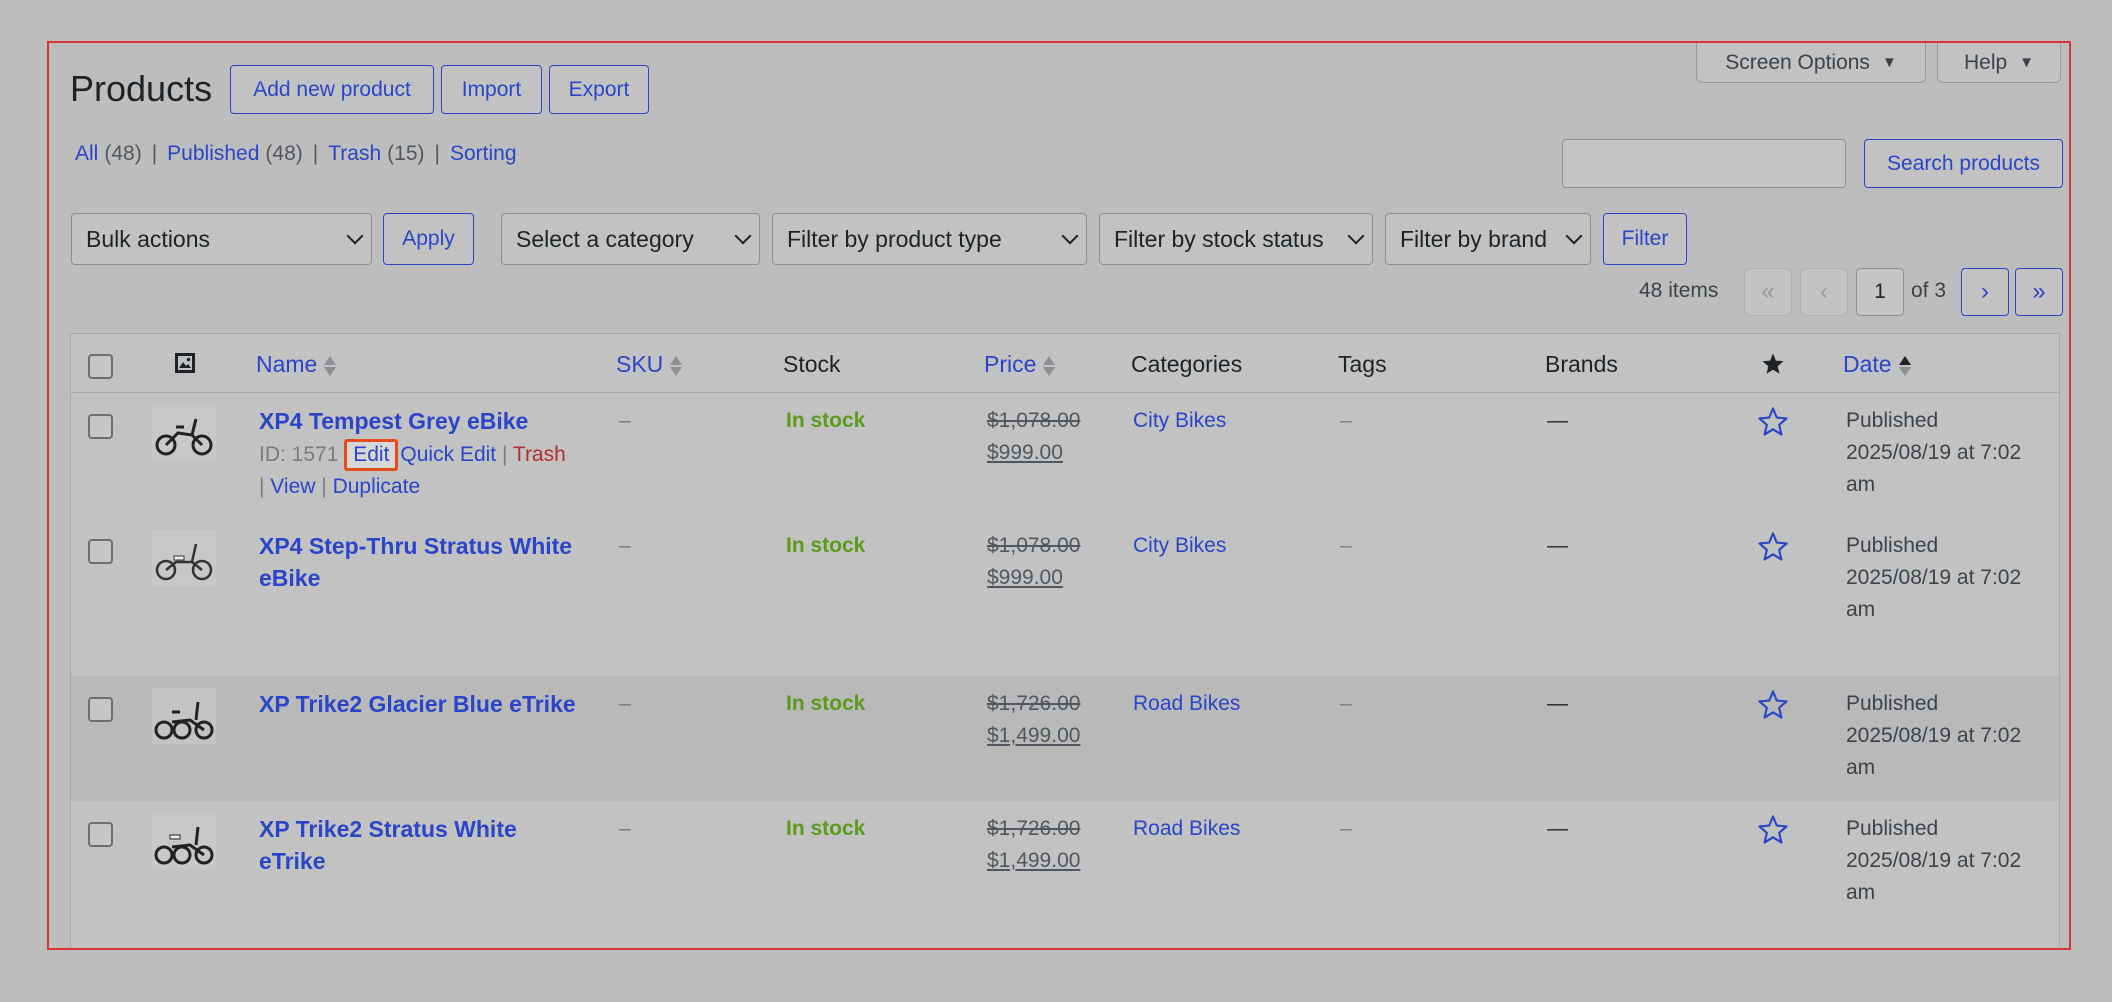  What do you see at coordinates (1020, 364) in the screenshot?
I see `column-price: Price` at bounding box center [1020, 364].